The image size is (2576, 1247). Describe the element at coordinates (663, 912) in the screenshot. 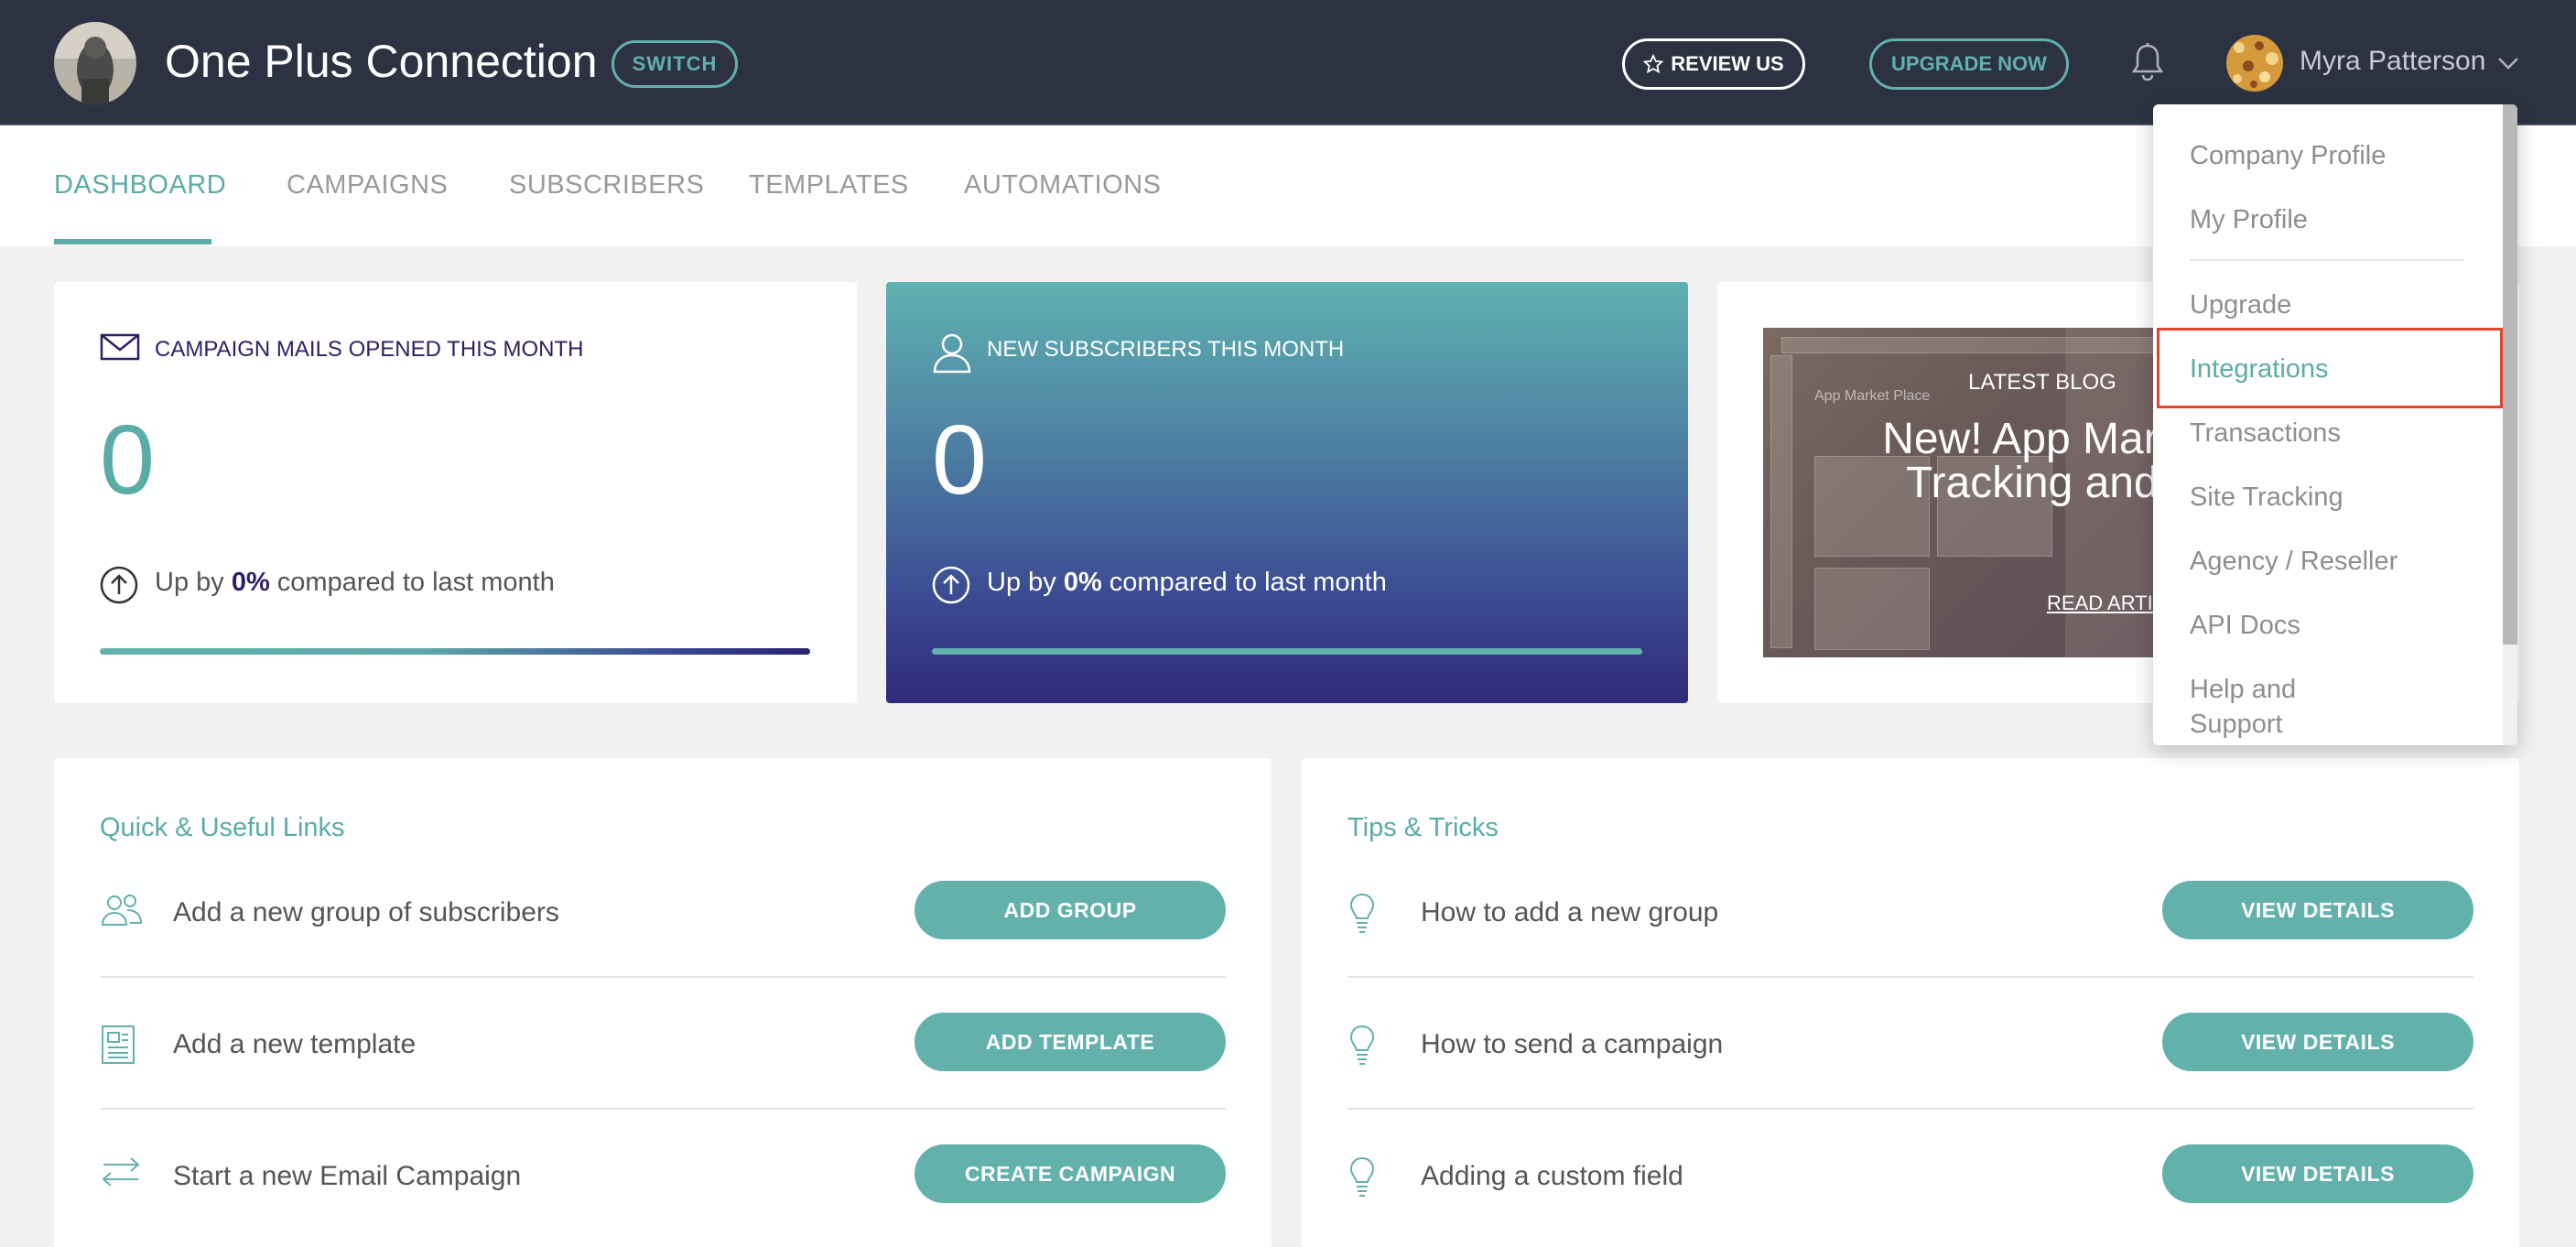

I see `quick-link-row: Add a new group of subscribers ADD GROUP` at that location.